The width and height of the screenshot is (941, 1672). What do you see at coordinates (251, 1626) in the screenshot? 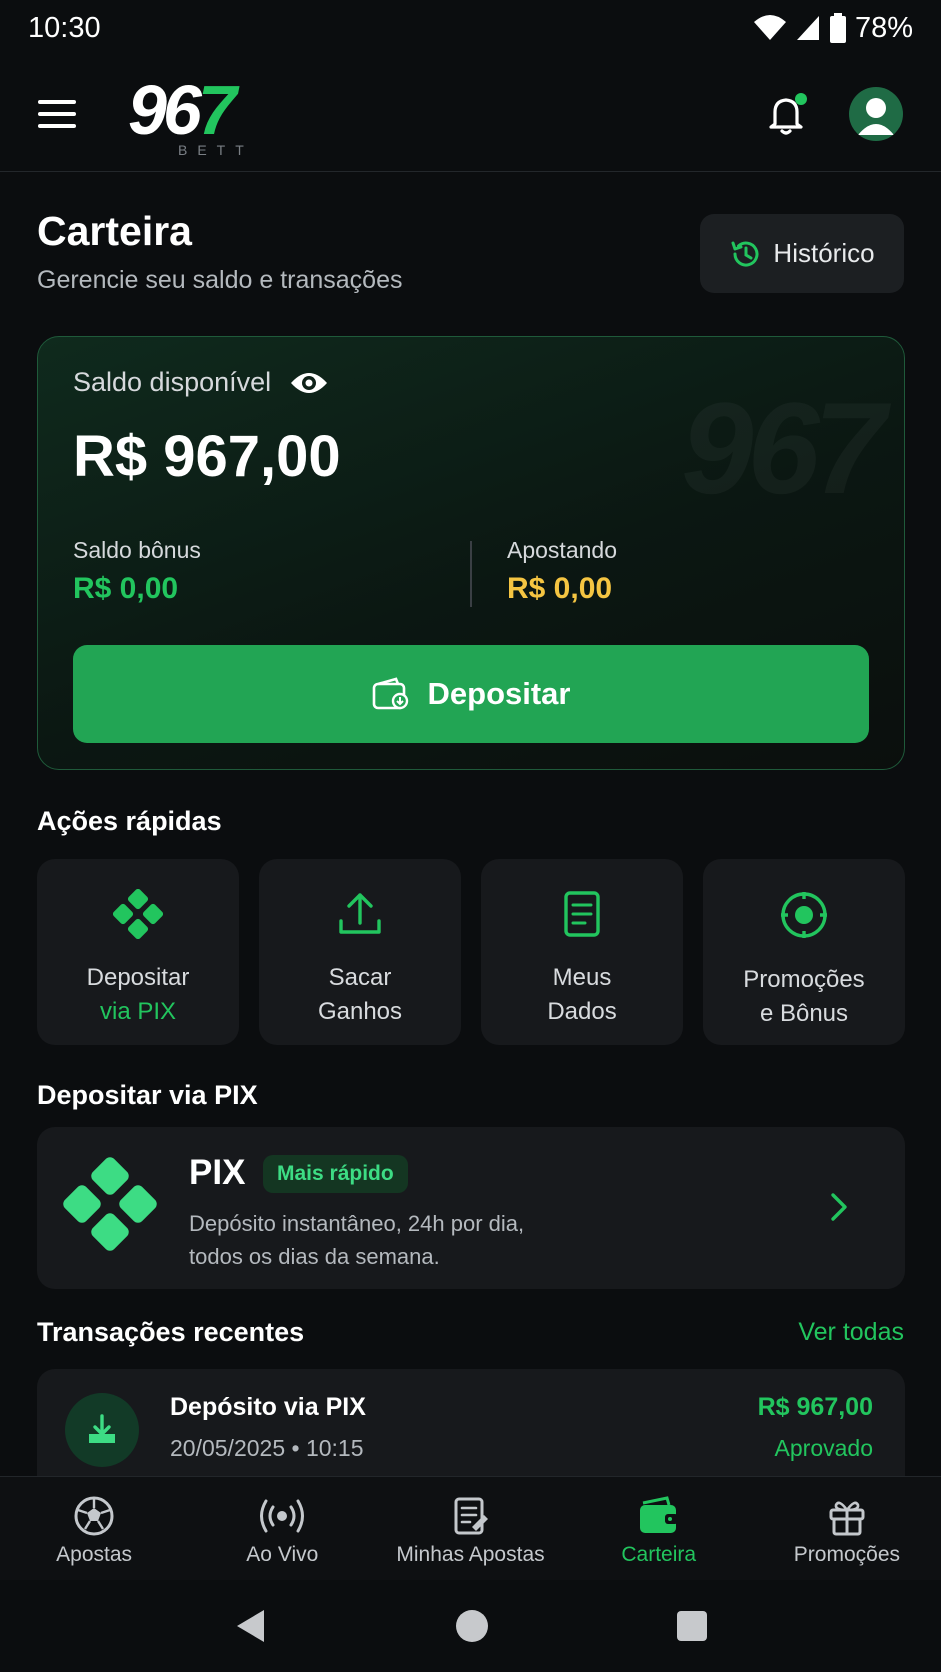
I see `back-icon` at bounding box center [251, 1626].